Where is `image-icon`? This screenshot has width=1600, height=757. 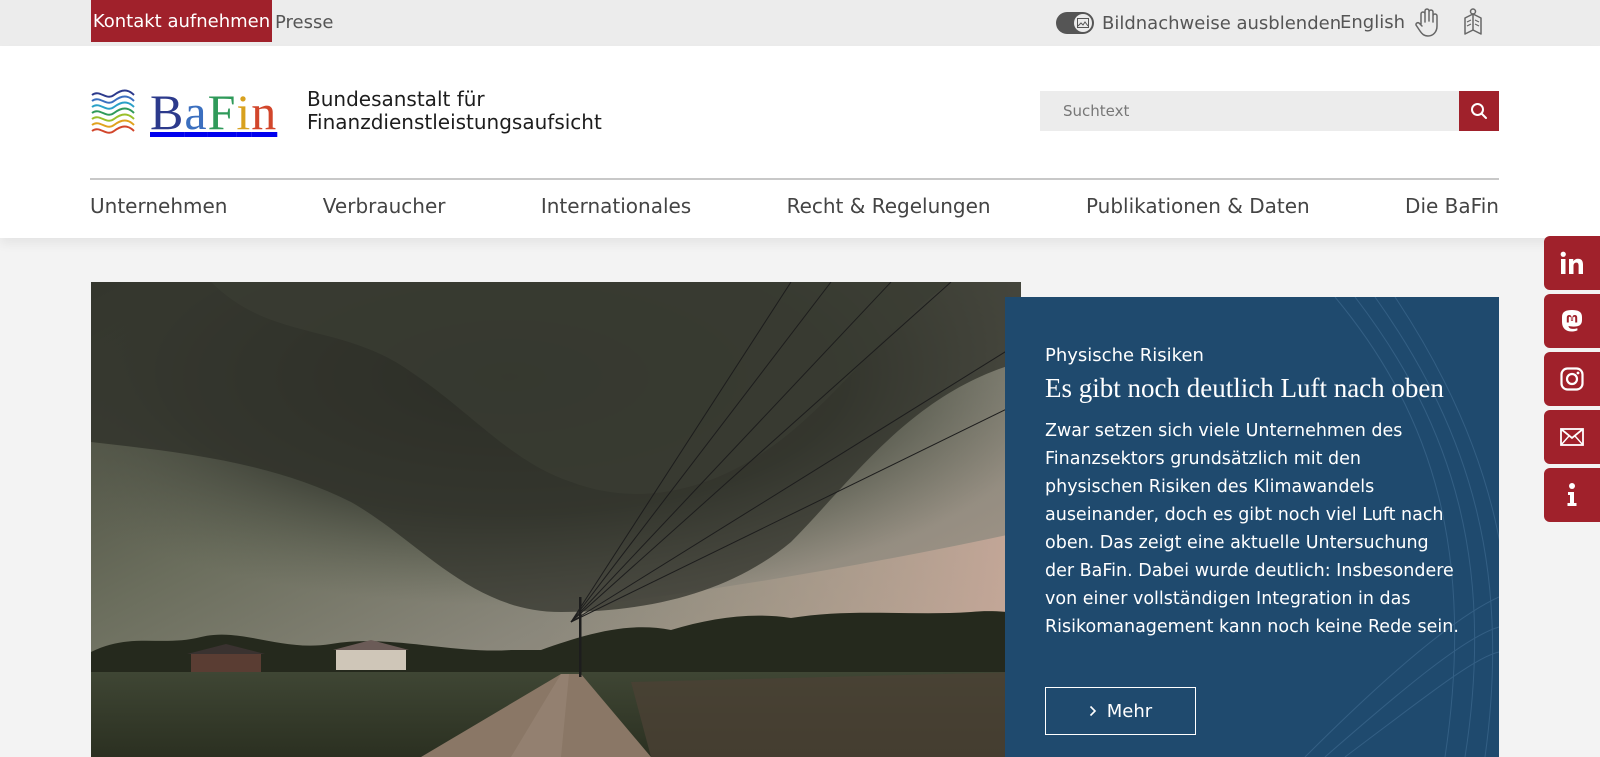
image-icon is located at coordinates (1083, 23).